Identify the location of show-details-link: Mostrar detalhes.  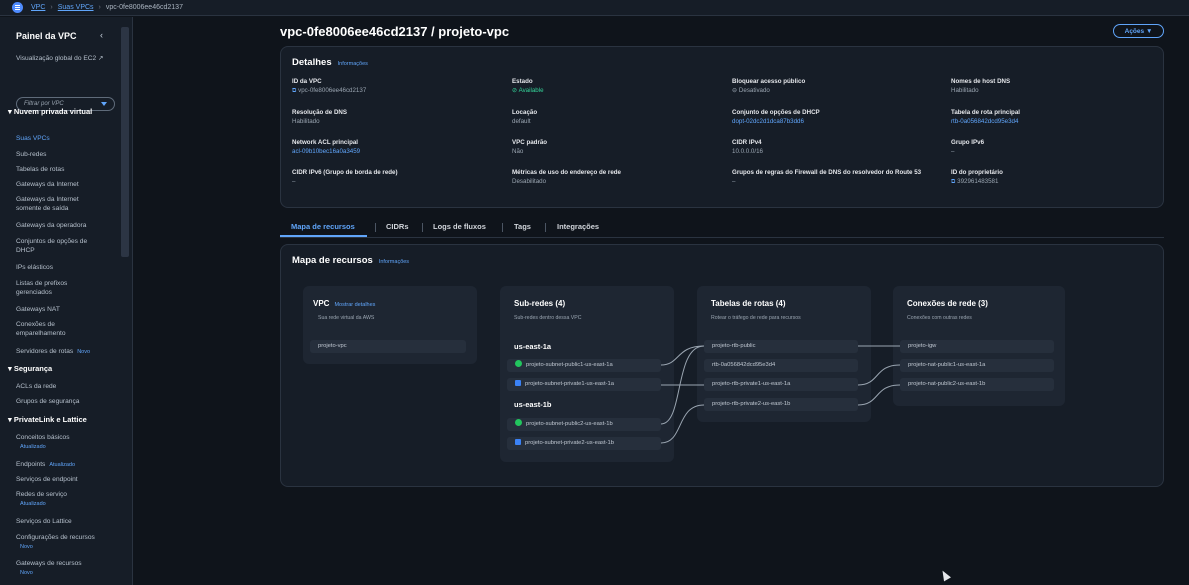
(354, 305).